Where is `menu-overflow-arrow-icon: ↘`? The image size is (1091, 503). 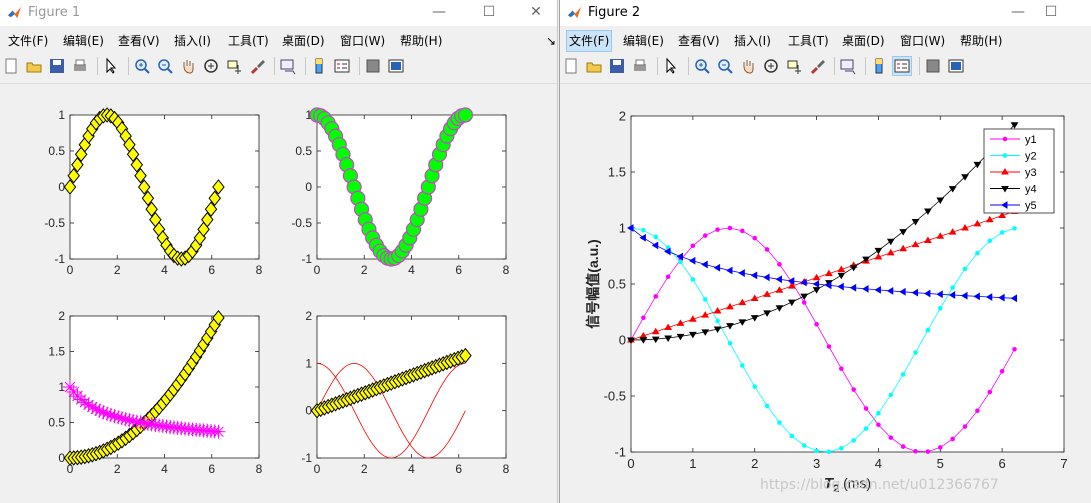
menu-overflow-arrow-icon: ↘ is located at coordinates (550, 41).